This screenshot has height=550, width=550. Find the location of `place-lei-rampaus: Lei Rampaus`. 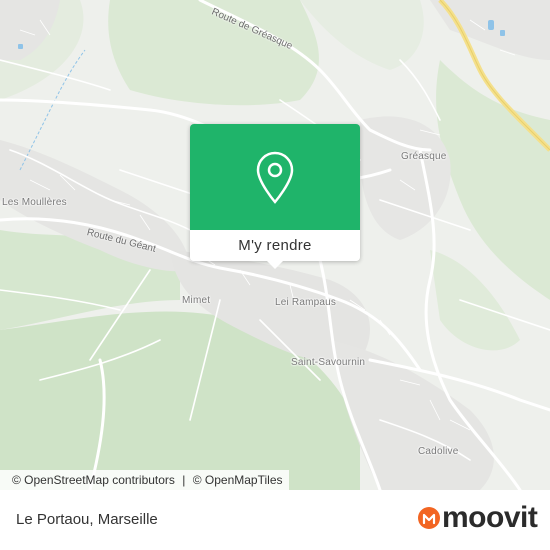

place-lei-rampaus: Lei Rampaus is located at coordinates (306, 302).